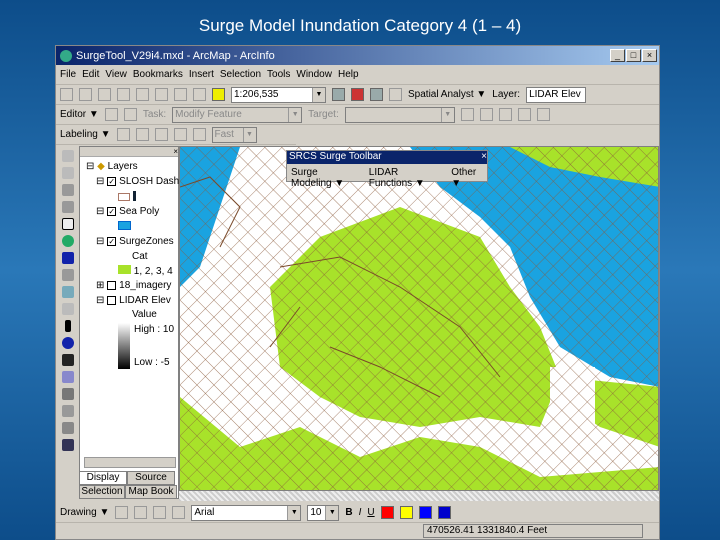 This screenshot has height=540, width=720. Describe the element at coordinates (649, 55) in the screenshot. I see `close-button: ×` at that location.